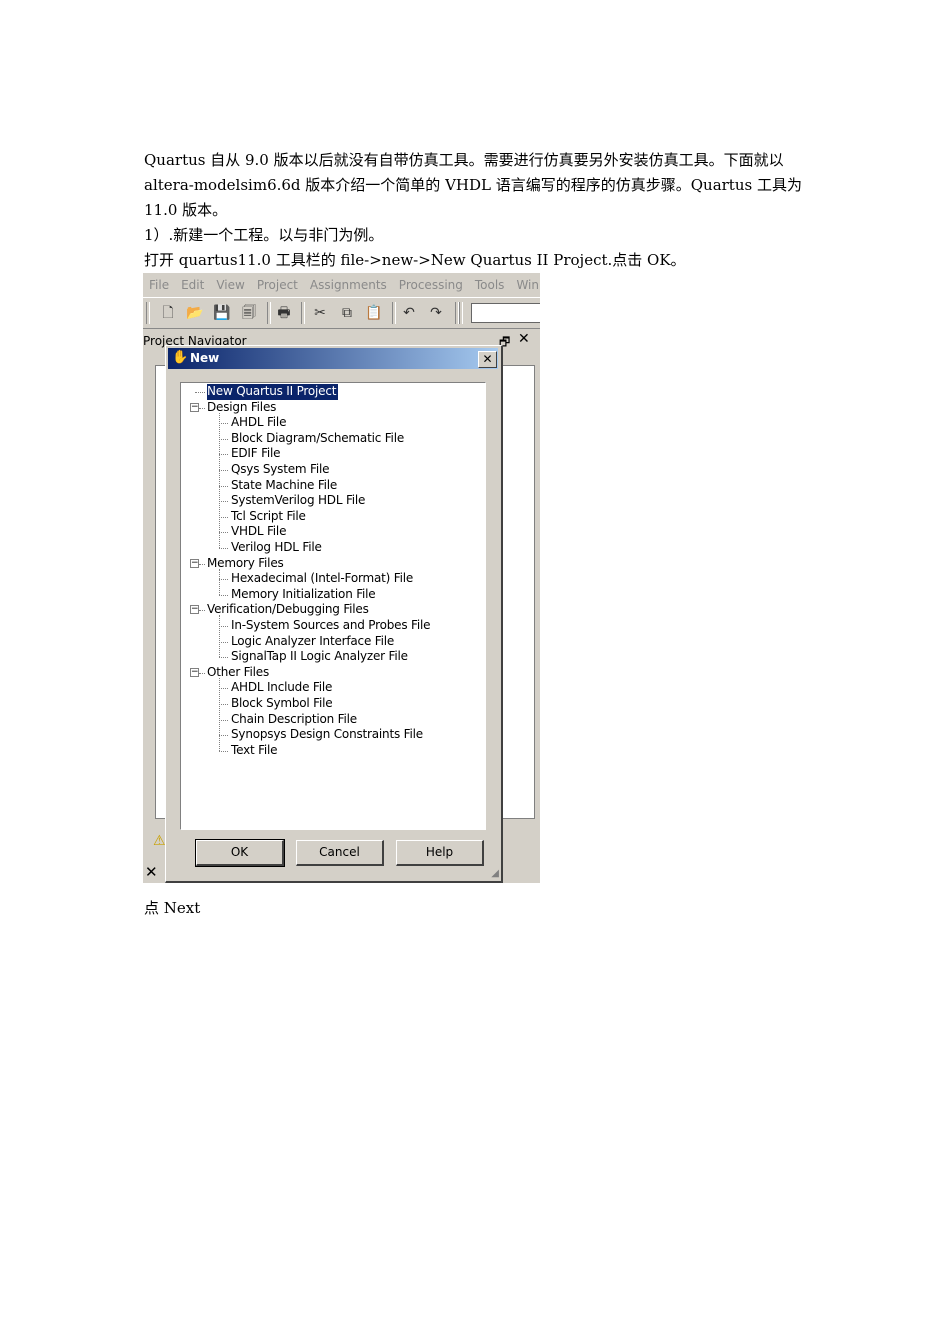 The width and height of the screenshot is (950, 1344). I want to click on tree-item: Logic Analyzer Interface File, so click(312, 642).